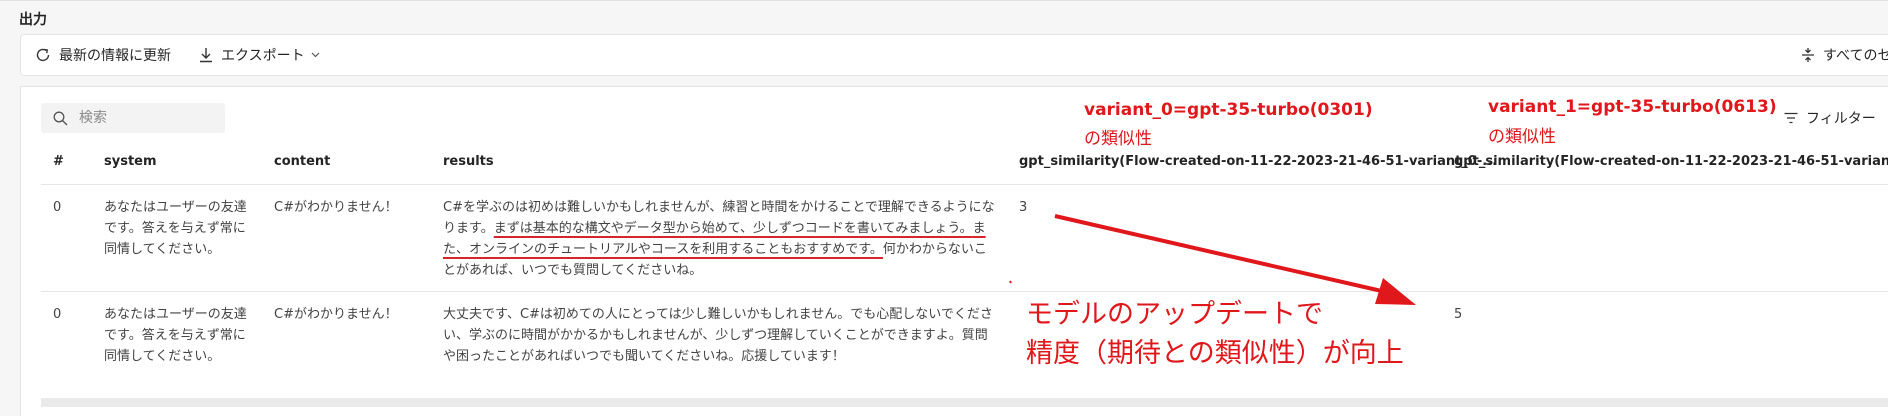  I want to click on improvement-annotation-line2: 精度（期待との類似性）が向上, so click(1215, 353).